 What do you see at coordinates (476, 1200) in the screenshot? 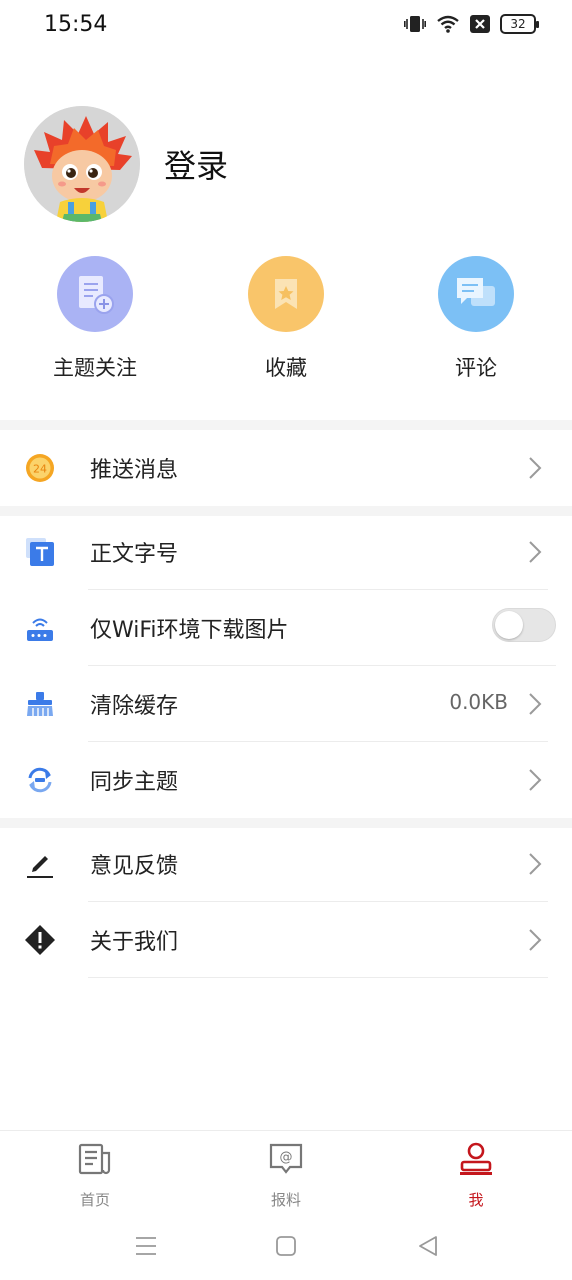
I see `tab-label: 我` at bounding box center [476, 1200].